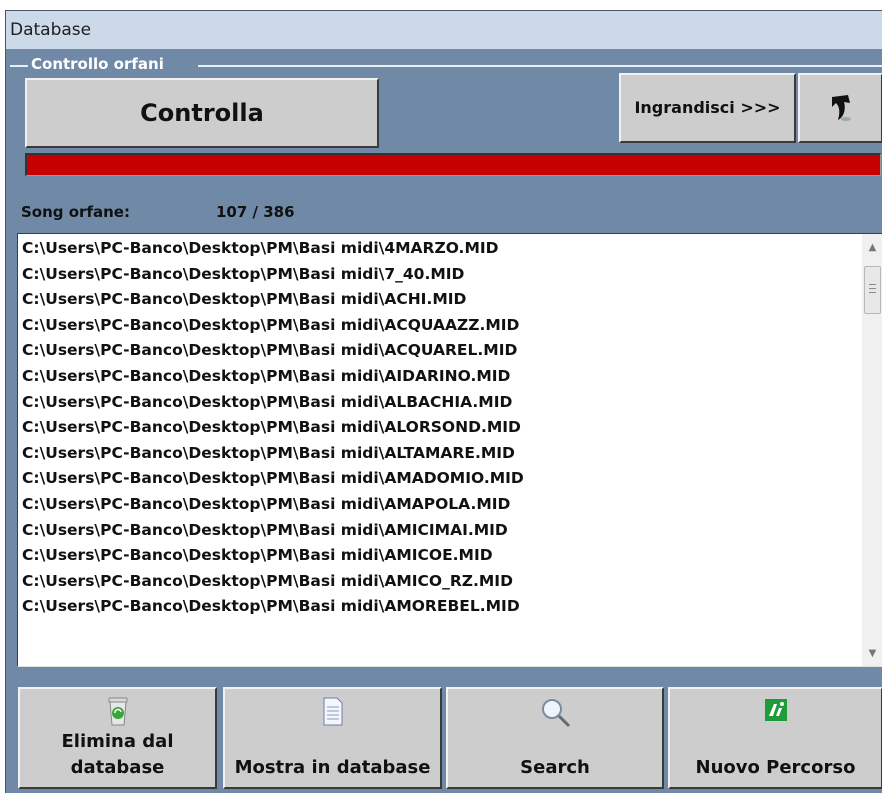 This screenshot has width=882, height=793. What do you see at coordinates (775, 738) in the screenshot?
I see `nuovo-percorso-button: Nuovo Percorso` at bounding box center [775, 738].